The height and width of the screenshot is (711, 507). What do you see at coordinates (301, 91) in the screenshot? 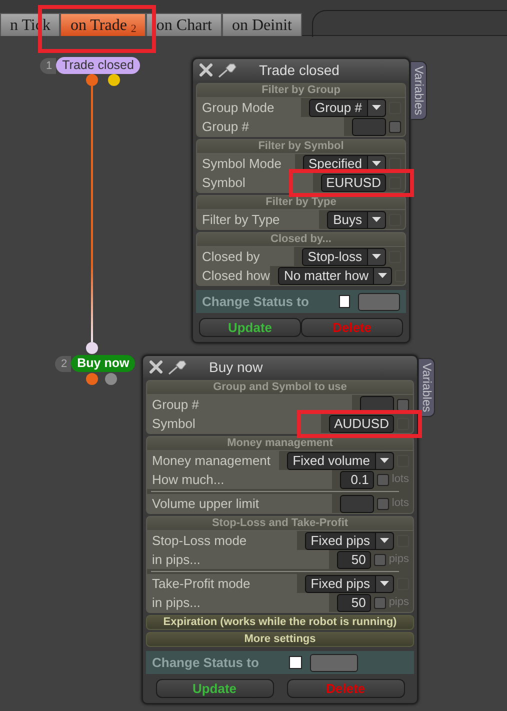
I see `section-header: Filter by Group` at bounding box center [301, 91].